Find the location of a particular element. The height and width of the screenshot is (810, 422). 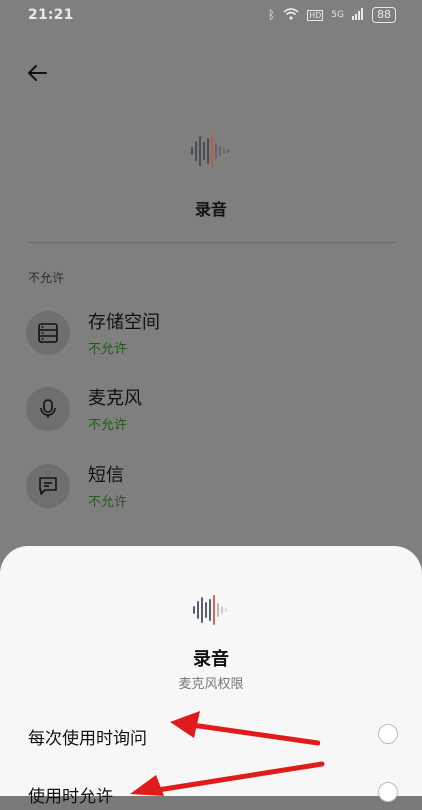

hd-icon: HD is located at coordinates (315, 15).